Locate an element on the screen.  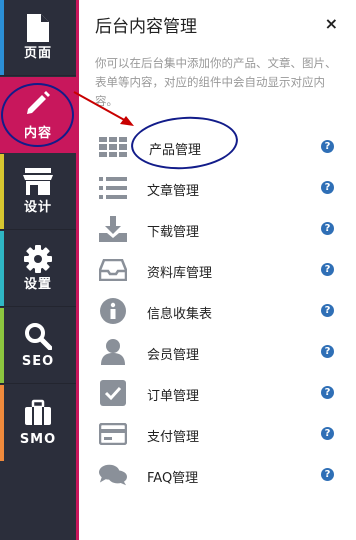
nav-label: 设计 is located at coordinates (37, 207).